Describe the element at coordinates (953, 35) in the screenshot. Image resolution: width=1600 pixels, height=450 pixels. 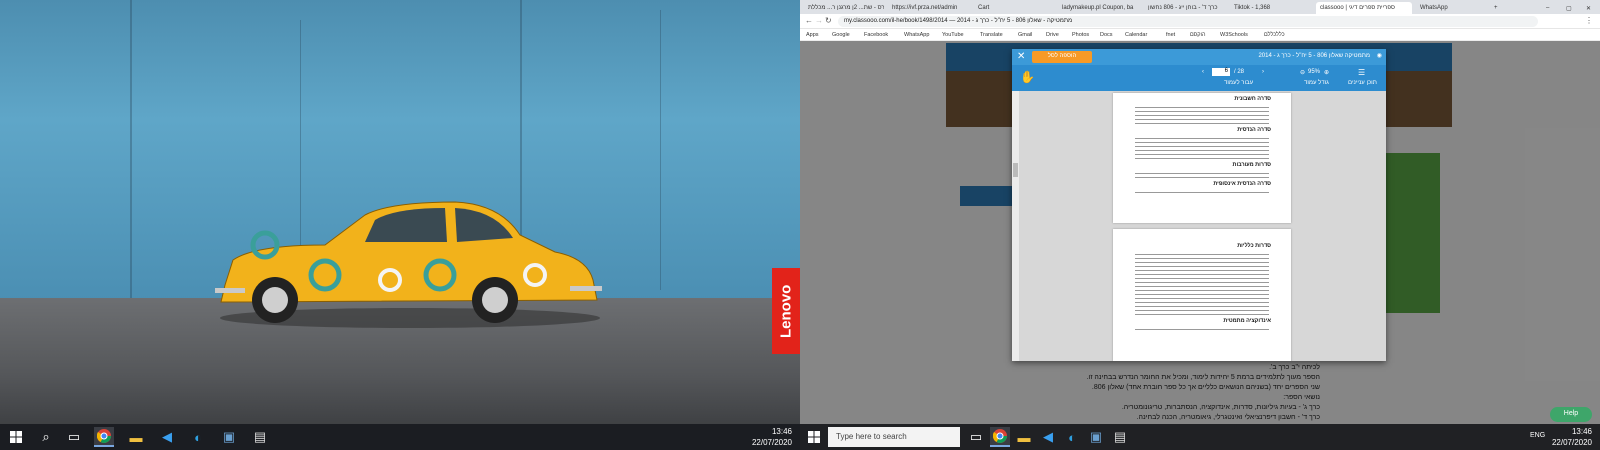
I see `bookmark-item: YouTube` at that location.